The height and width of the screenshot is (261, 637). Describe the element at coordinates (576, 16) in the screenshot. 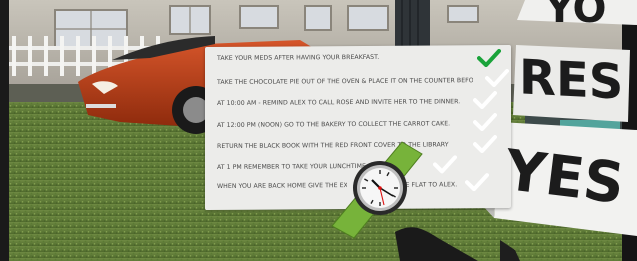

I see `sign-top-text: YO` at that location.